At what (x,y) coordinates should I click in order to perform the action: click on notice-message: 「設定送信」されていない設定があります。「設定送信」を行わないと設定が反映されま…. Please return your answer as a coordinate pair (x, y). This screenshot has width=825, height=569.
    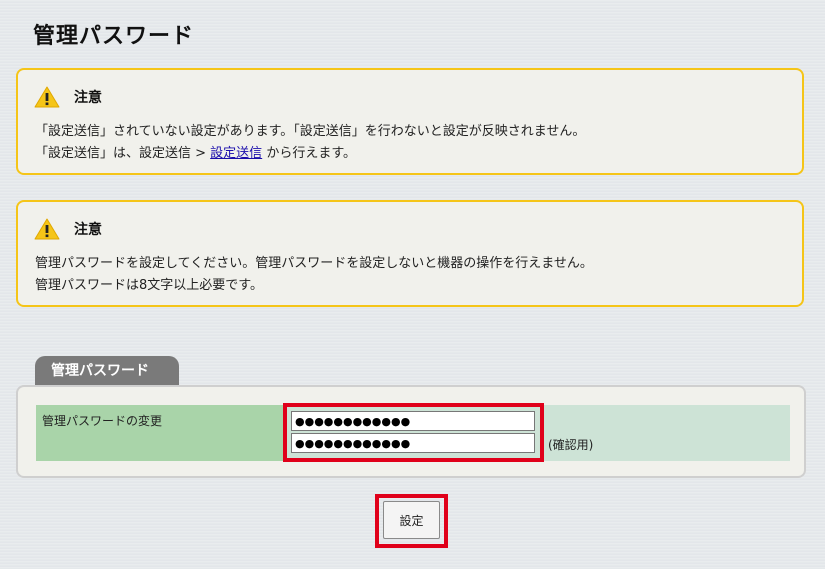
    Looking at the image, I should click on (310, 131).